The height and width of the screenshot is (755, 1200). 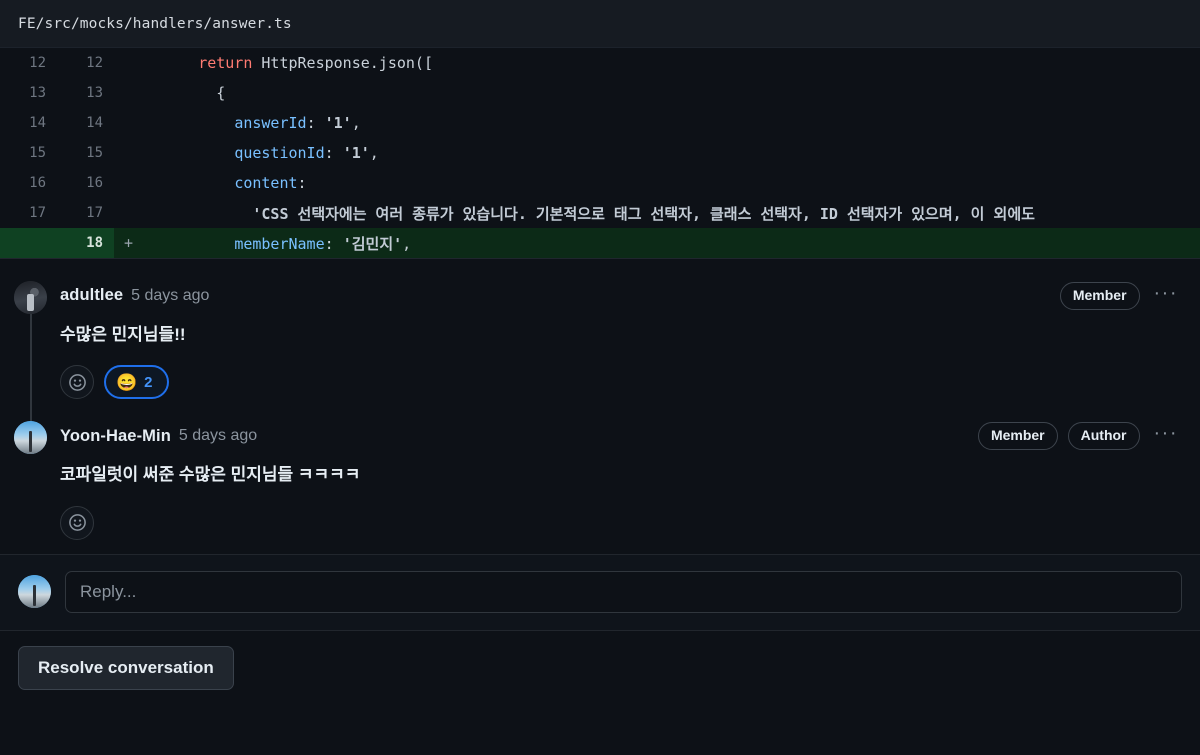 What do you see at coordinates (210, 475) in the screenshot?
I see `comment-text: 코파일럿이 써준 수많은 민지님들 ㅋㅋㅋㅋ` at bounding box center [210, 475].